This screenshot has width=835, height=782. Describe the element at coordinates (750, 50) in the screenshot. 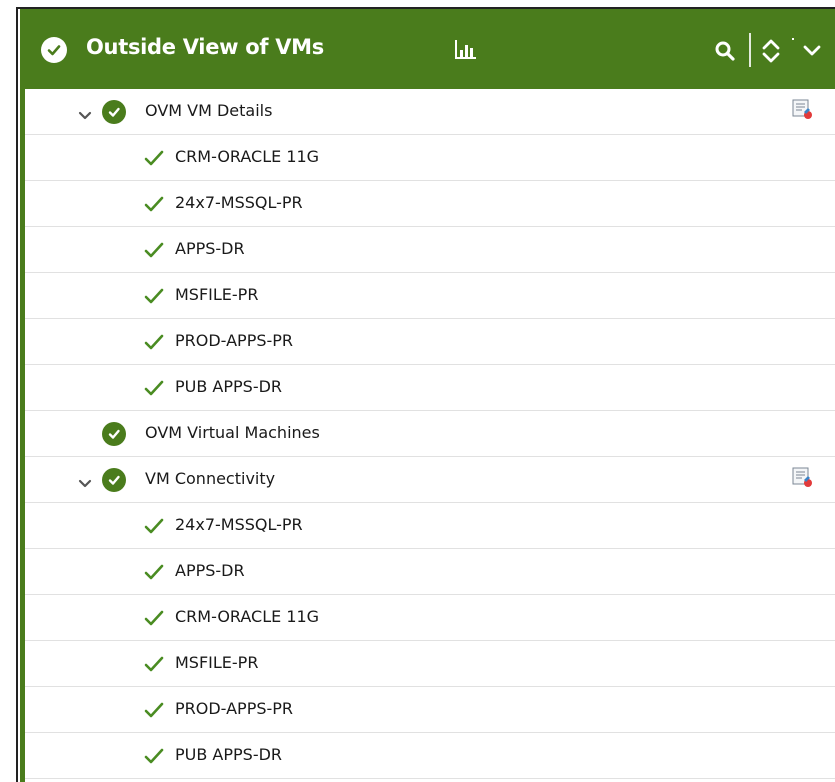

I see `header-divider` at that location.